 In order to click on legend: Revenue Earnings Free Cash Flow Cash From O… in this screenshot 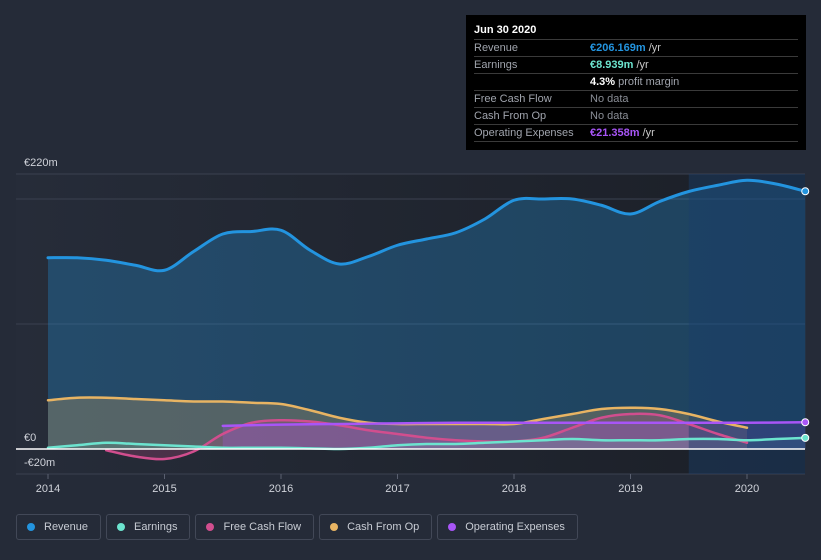, I will do `click(297, 527)`.